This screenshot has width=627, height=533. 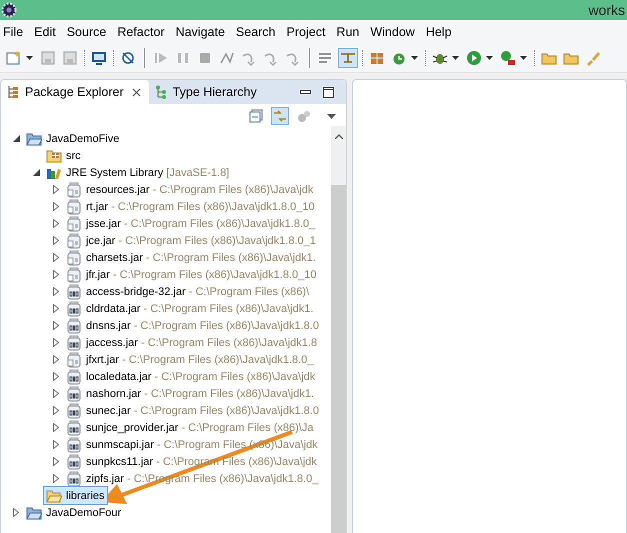 What do you see at coordinates (47, 32) in the screenshot?
I see `menu-item: Edit` at bounding box center [47, 32].